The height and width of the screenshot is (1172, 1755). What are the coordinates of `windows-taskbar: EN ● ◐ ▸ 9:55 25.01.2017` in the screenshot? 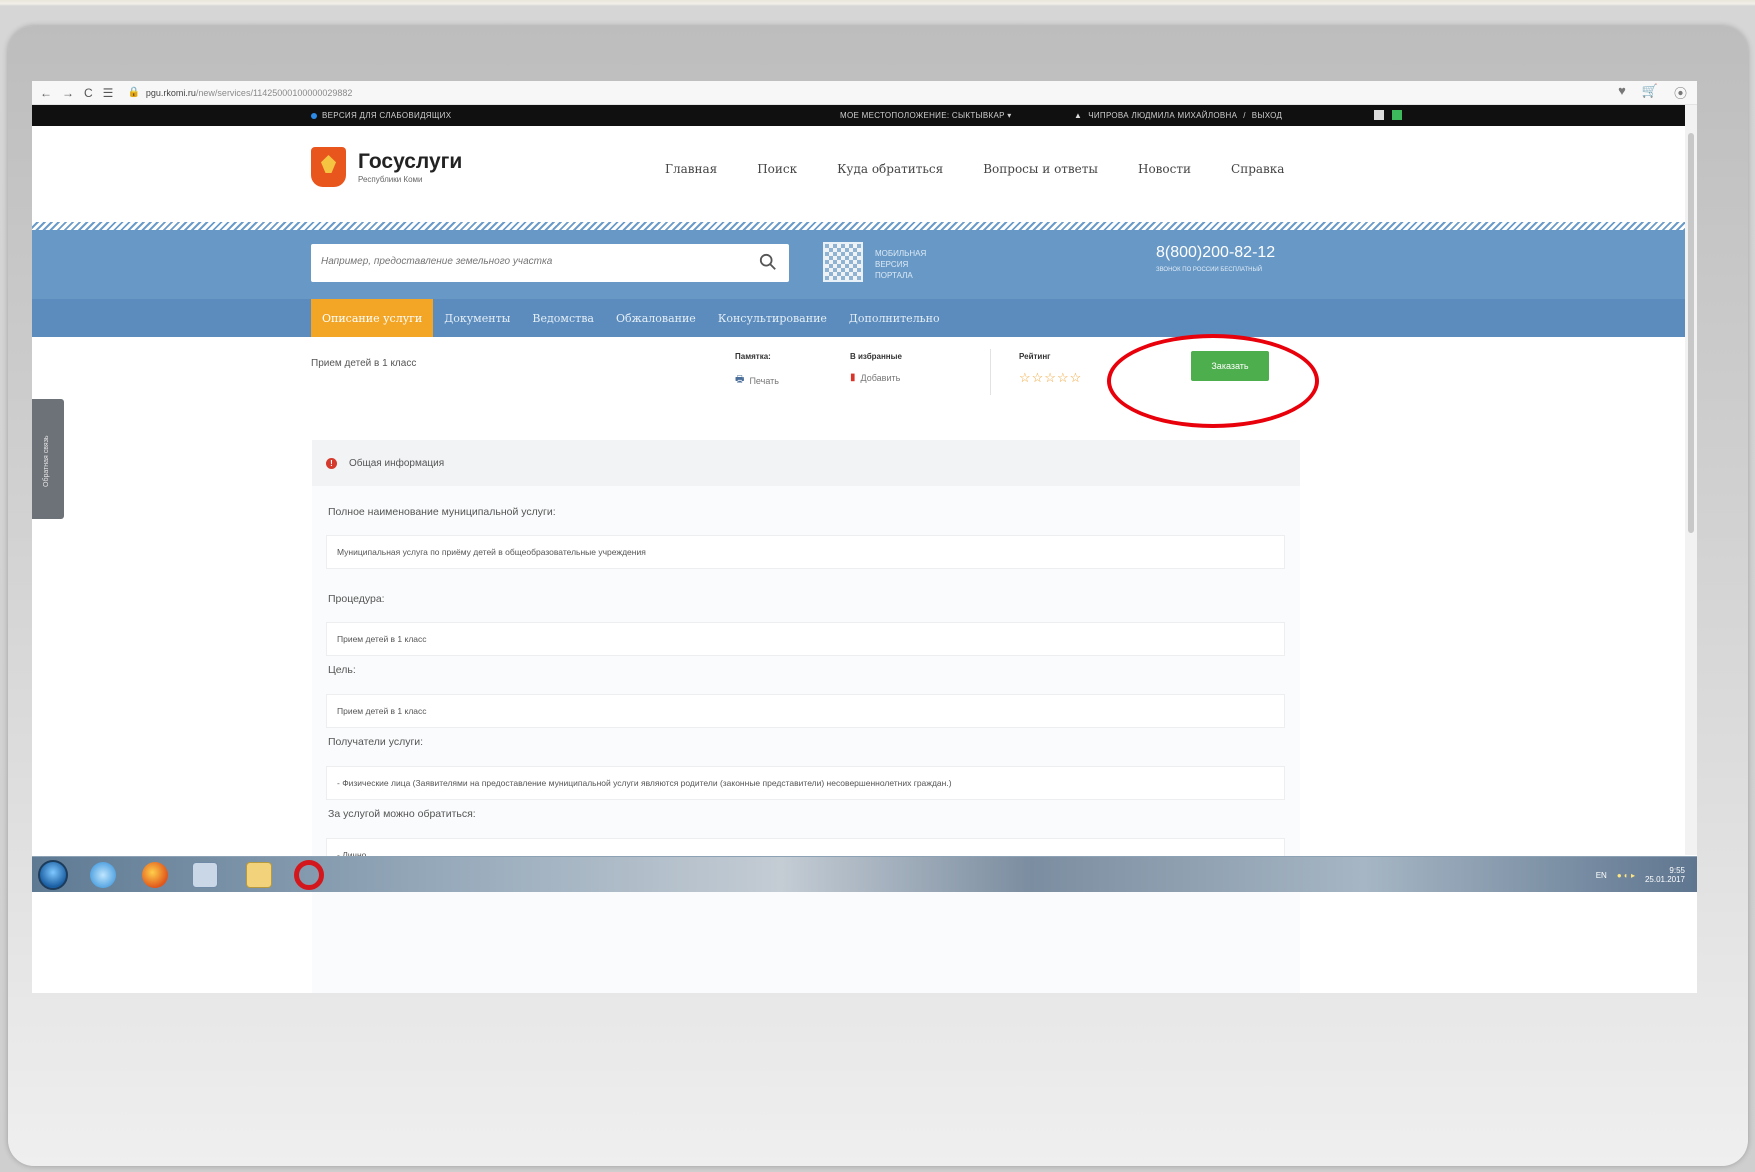 It's located at (864, 874).